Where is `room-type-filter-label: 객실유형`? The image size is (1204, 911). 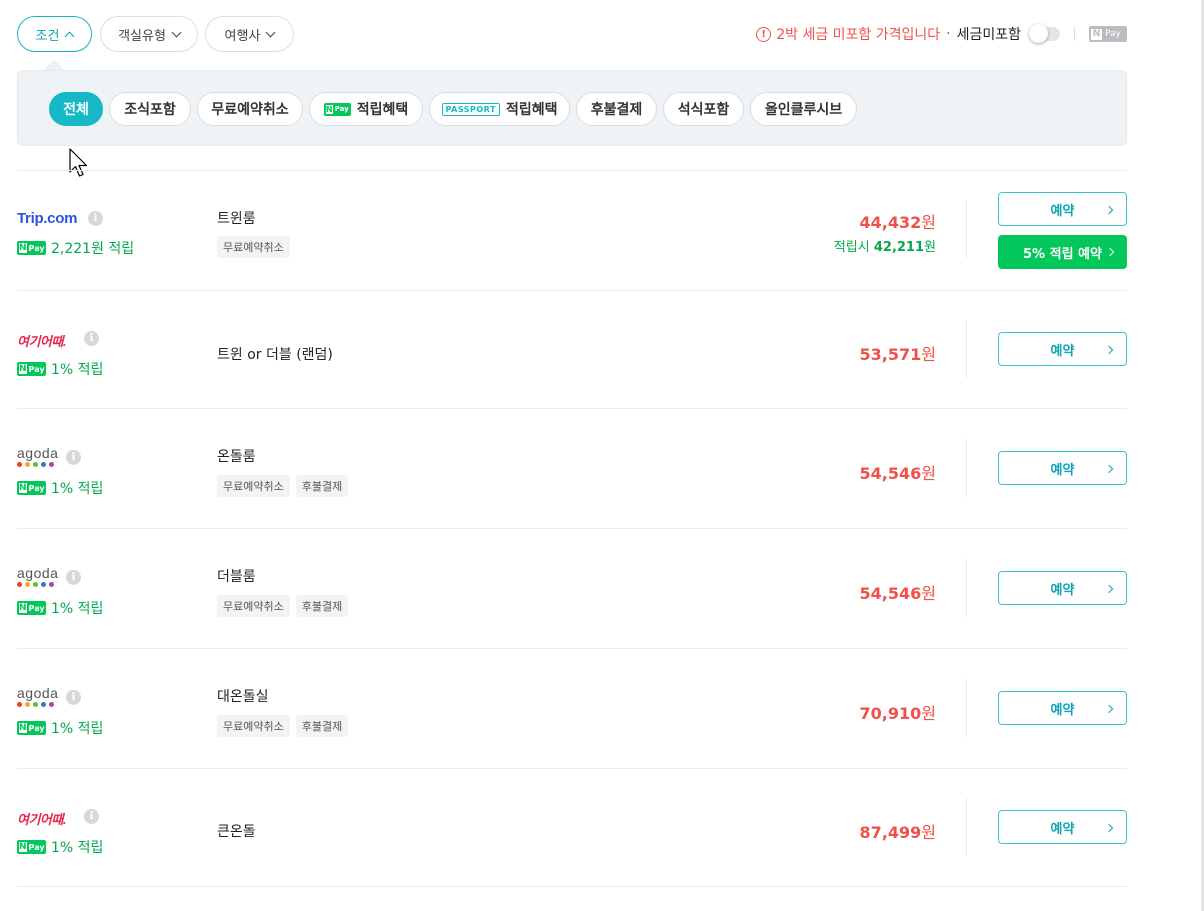 room-type-filter-label: 객실유형 is located at coordinates (142, 36).